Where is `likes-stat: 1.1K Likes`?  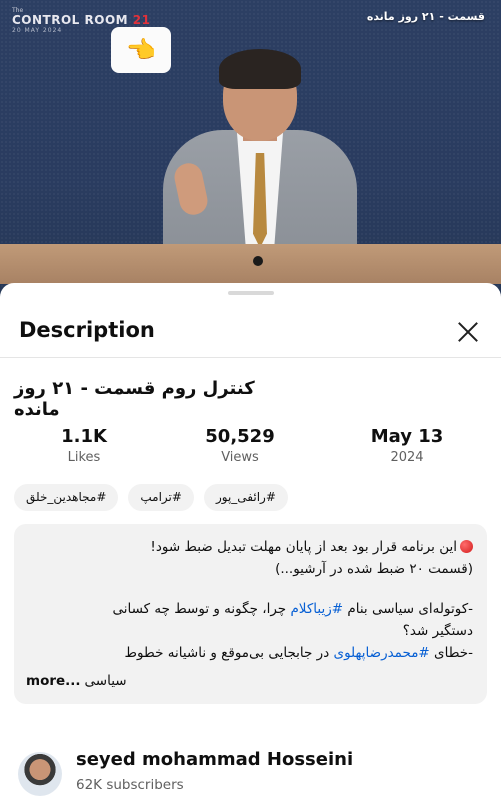 likes-stat: 1.1K Likes is located at coordinates (84, 445).